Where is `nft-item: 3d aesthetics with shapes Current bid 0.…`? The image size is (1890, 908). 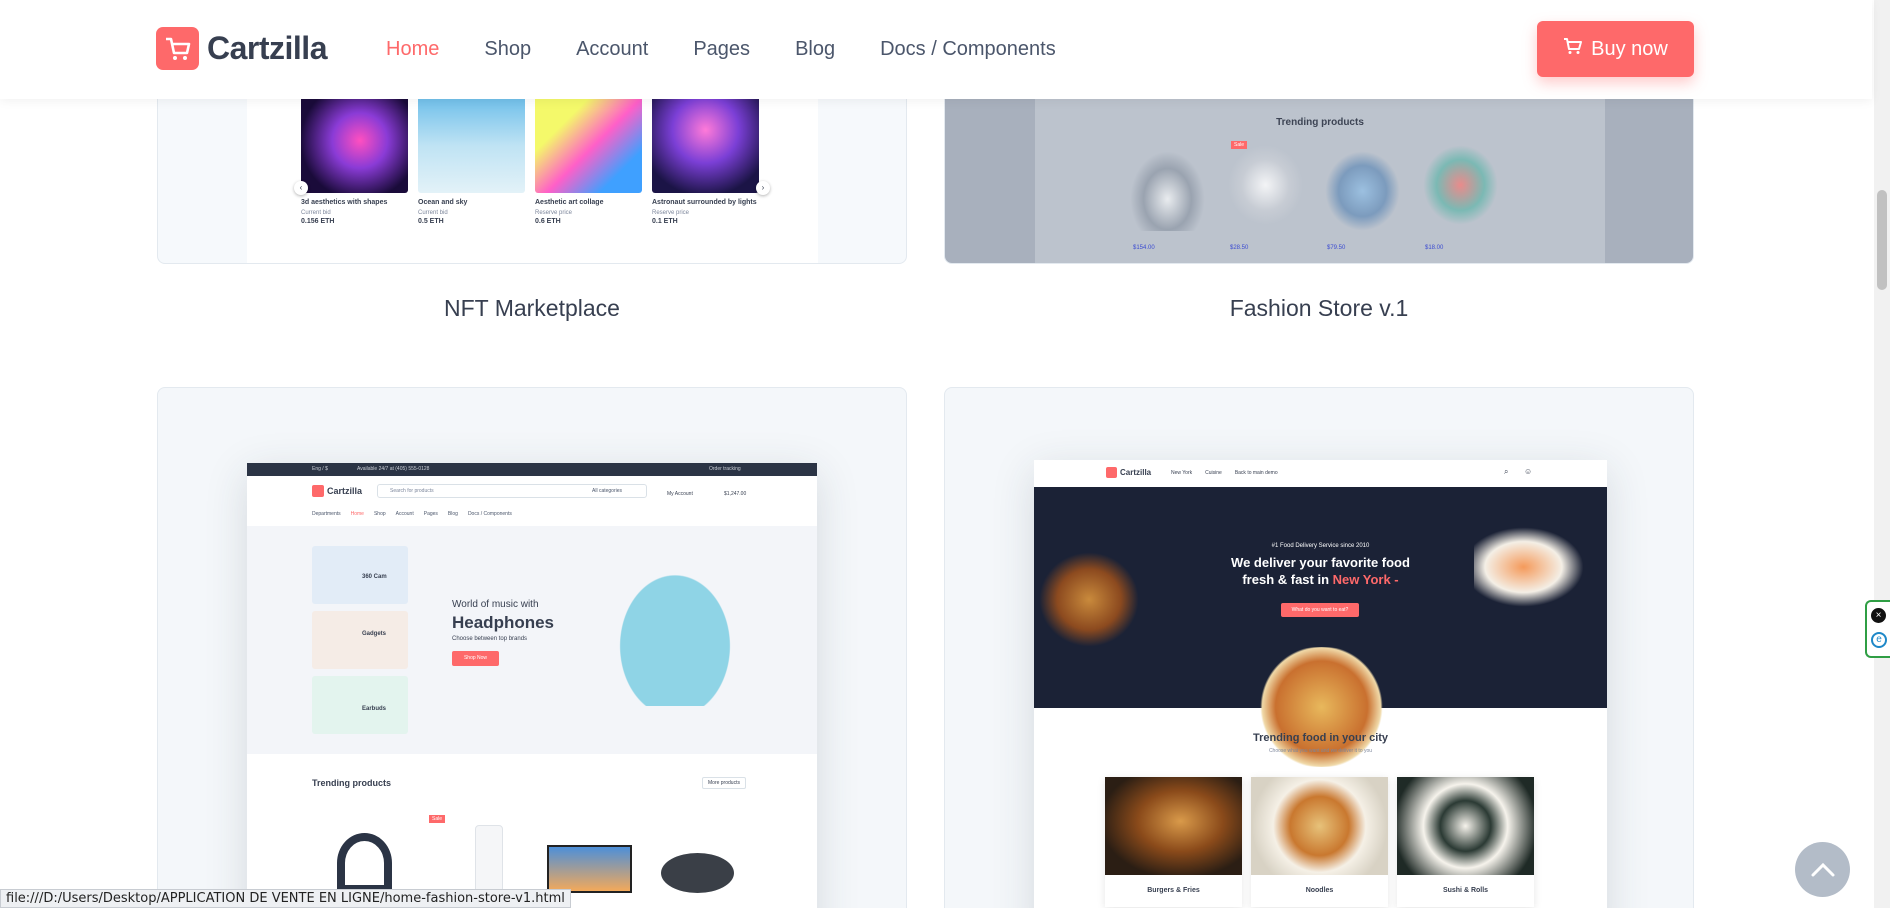
nft-item: 3d aesthetics with shapes Current bid 0.… is located at coordinates (354, 156).